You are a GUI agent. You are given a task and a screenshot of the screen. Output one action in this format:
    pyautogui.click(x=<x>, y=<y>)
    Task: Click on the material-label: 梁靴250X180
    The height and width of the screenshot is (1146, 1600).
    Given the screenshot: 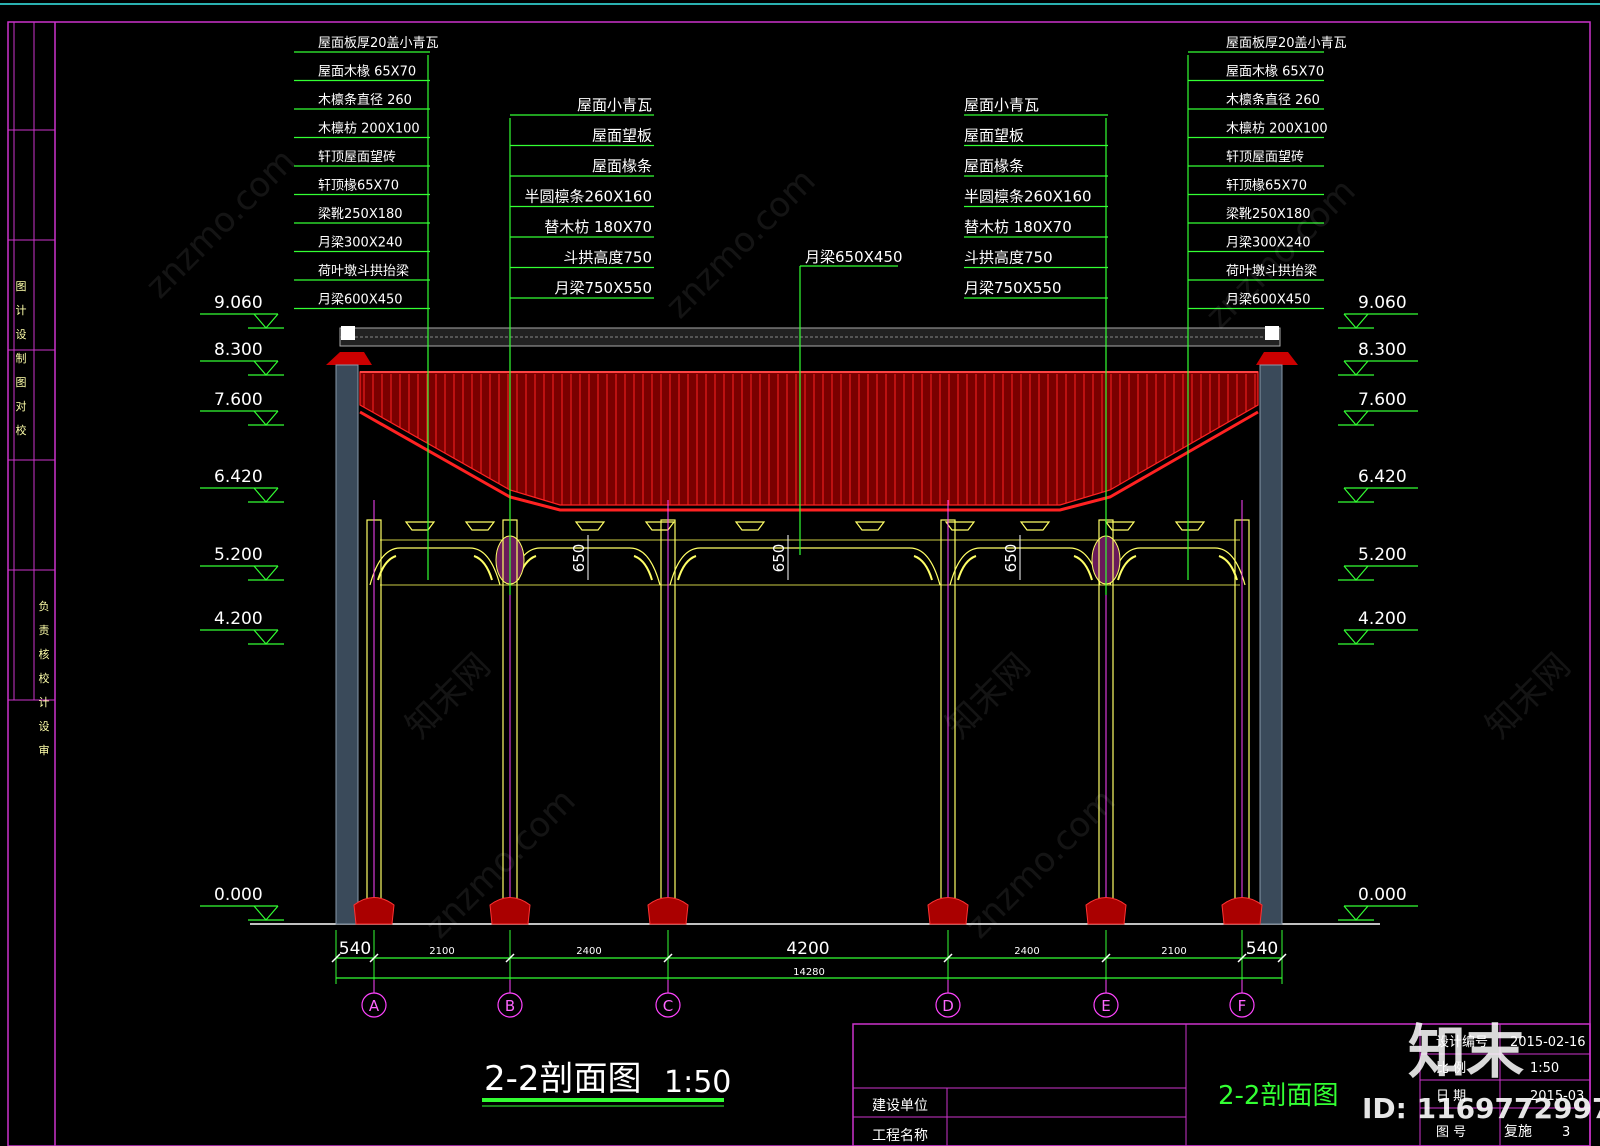 What is the action you would take?
    pyautogui.click(x=360, y=214)
    